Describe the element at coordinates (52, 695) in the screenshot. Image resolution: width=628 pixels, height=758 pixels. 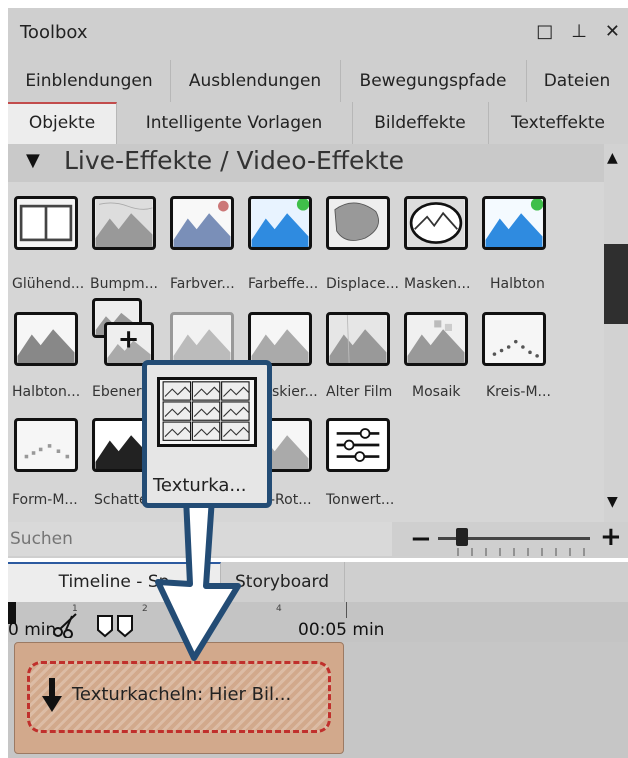
I see `down-arrow-icon` at that location.